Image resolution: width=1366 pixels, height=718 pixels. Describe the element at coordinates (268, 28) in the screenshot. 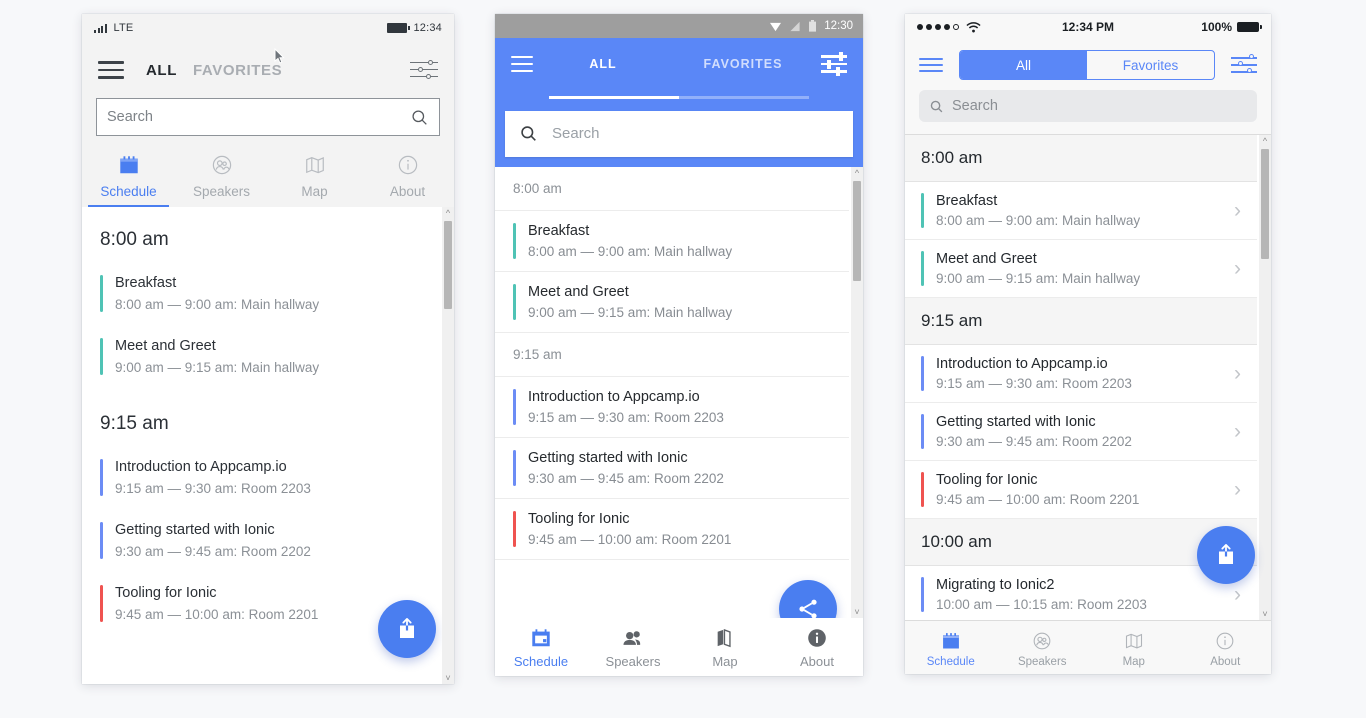

I see `windows-status-bar: LTE 12:34` at that location.